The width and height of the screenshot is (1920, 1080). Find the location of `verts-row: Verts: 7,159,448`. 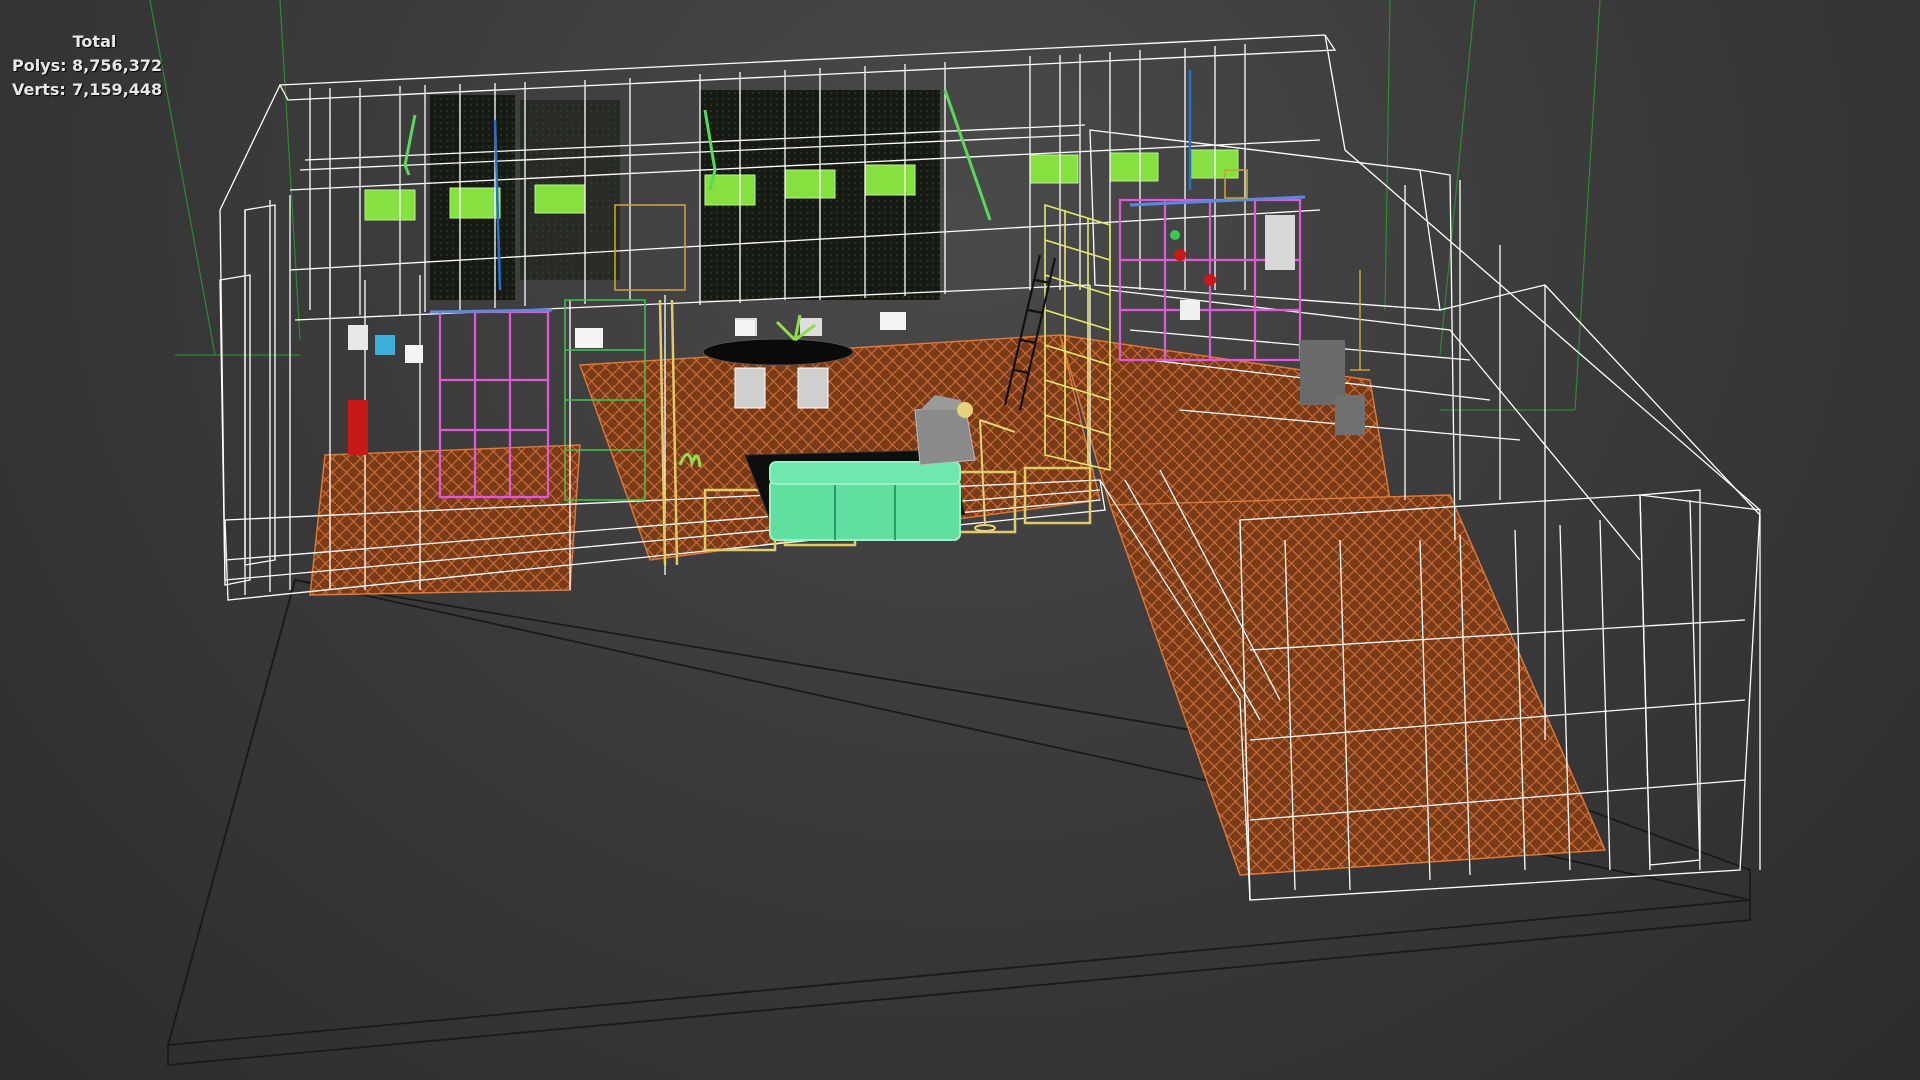

verts-row: Verts: 7,159,448 is located at coordinates (94, 90).